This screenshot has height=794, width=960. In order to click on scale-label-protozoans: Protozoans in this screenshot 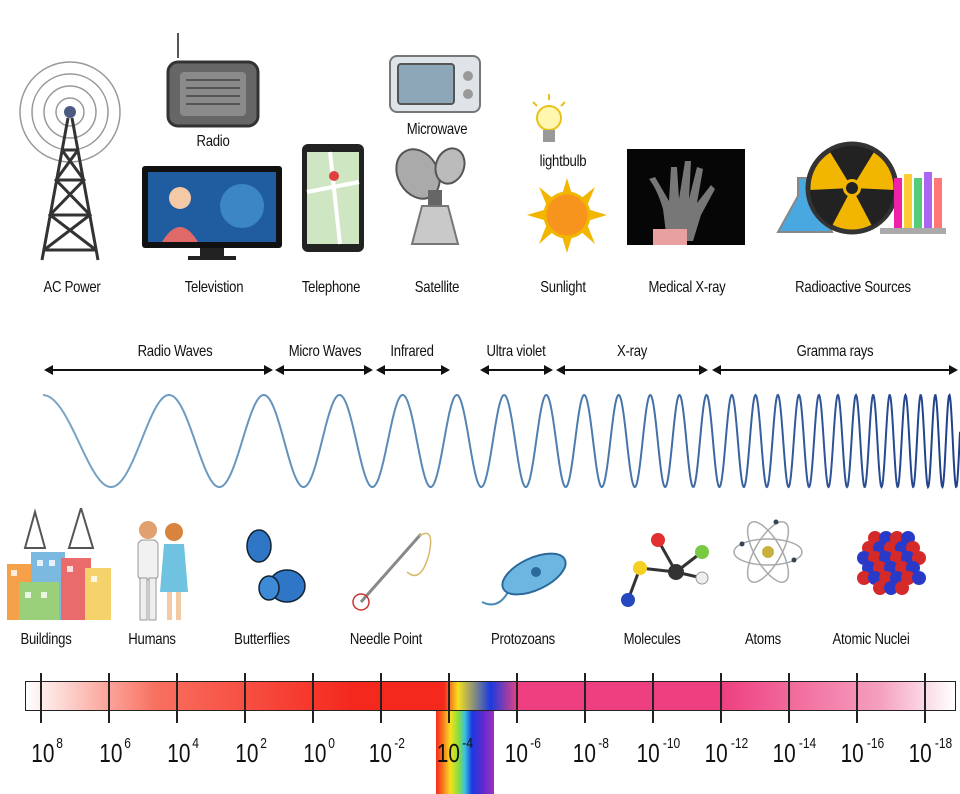, I will do `click(523, 639)`.